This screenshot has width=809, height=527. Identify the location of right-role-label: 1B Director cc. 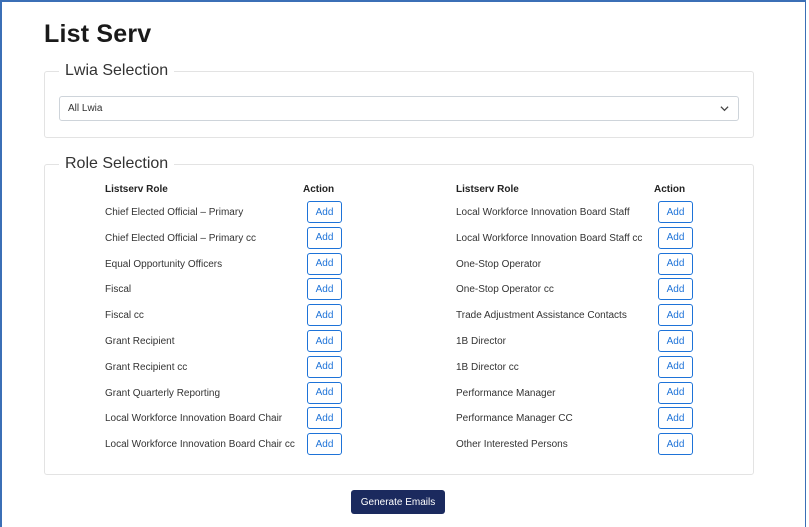
(487, 367).